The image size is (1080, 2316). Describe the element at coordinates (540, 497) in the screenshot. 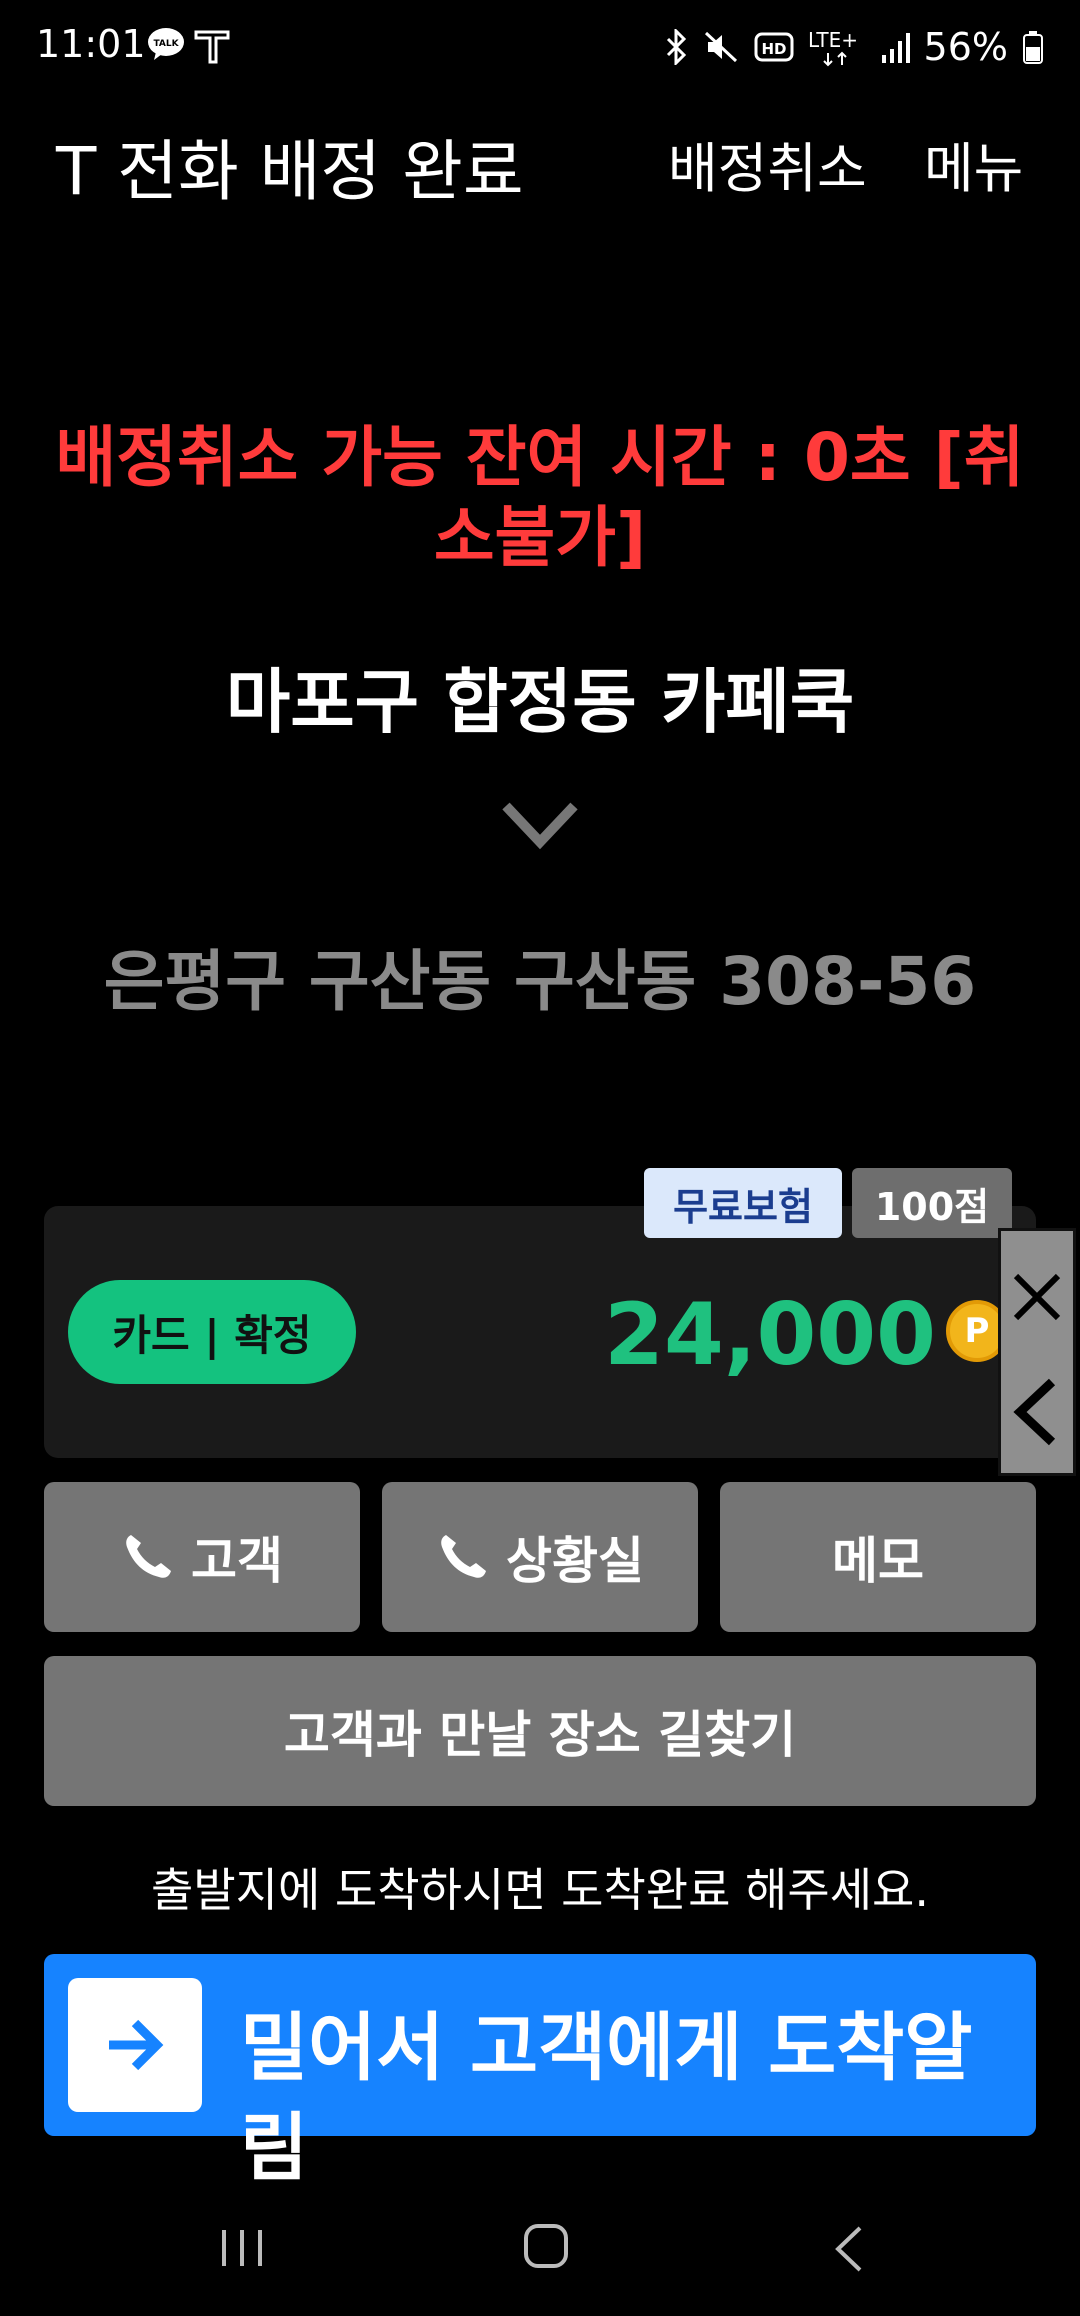

I see `cancel-timer-text: 배정취소 가능 잔여 시간 : 0초 [취소불가]` at that location.